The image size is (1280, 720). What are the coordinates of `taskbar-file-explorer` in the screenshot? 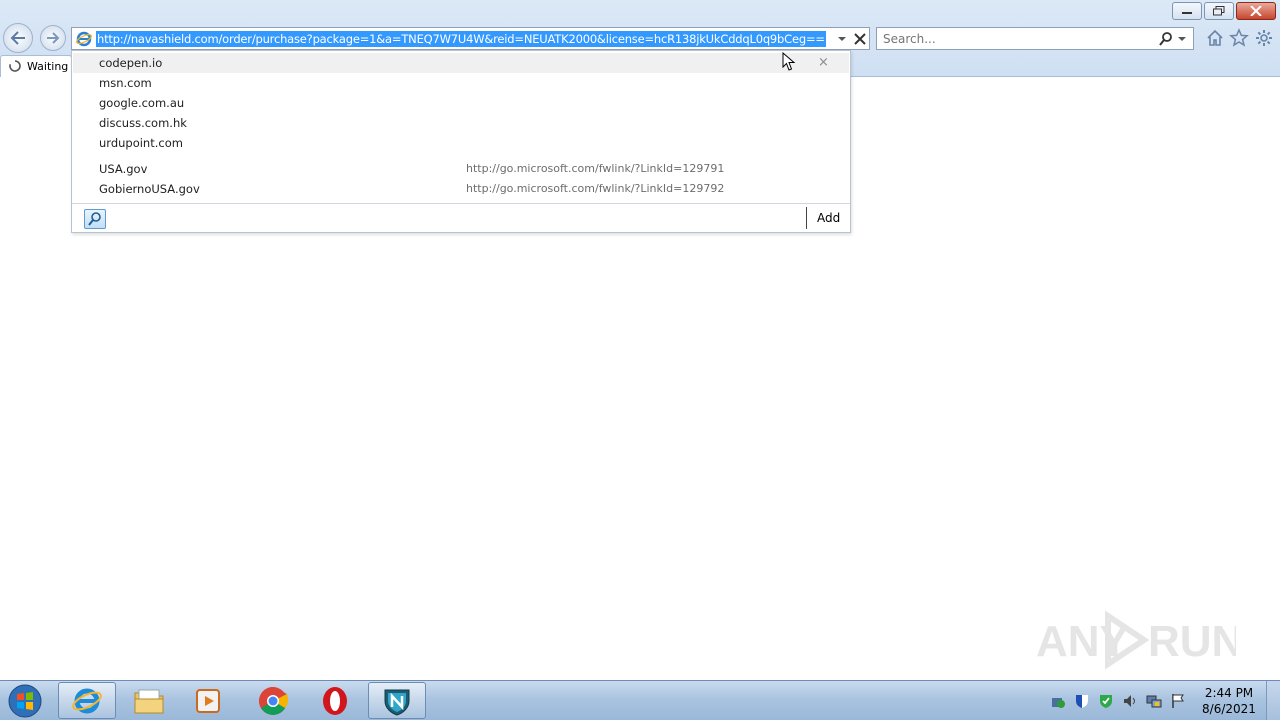 It's located at (149, 700).